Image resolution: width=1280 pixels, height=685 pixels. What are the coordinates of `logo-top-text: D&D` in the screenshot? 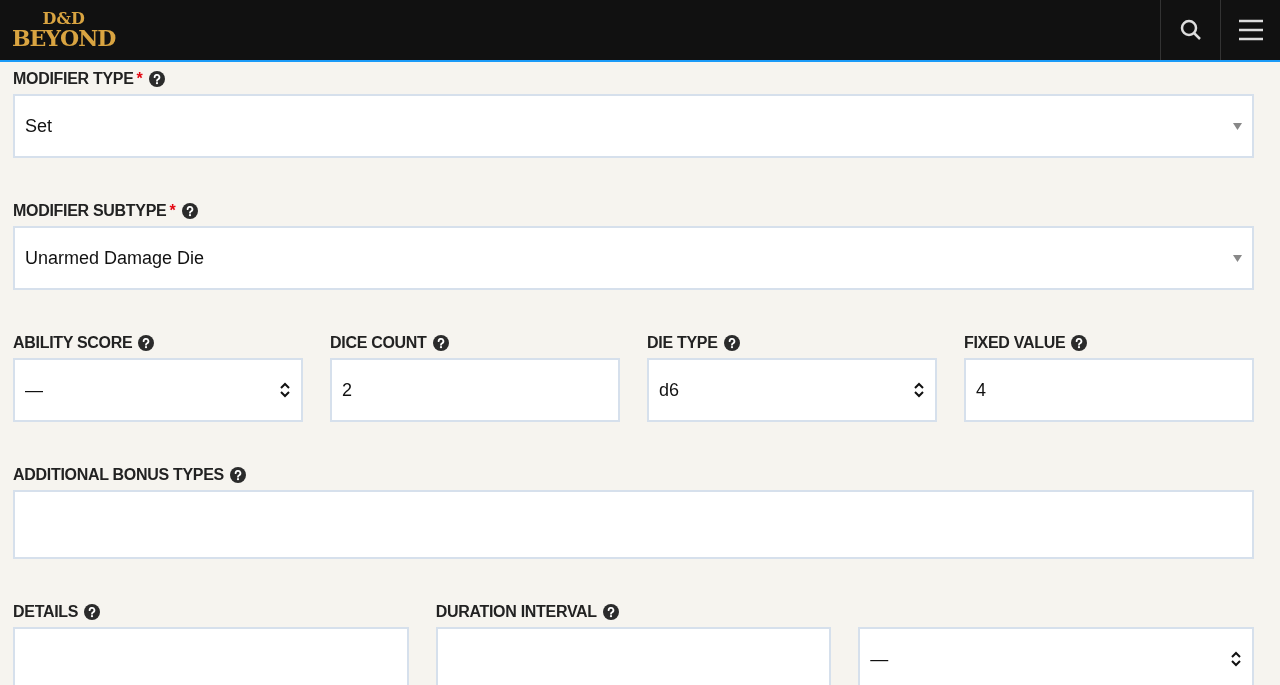 It's located at (63, 19).